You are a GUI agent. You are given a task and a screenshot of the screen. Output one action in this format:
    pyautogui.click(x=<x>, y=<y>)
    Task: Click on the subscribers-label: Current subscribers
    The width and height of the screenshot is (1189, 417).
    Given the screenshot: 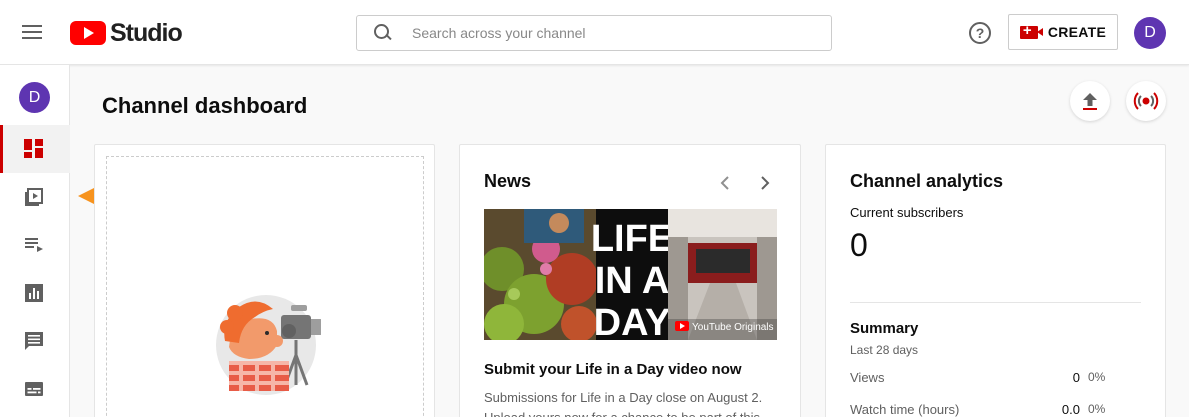 What is the action you would take?
    pyautogui.click(x=907, y=212)
    